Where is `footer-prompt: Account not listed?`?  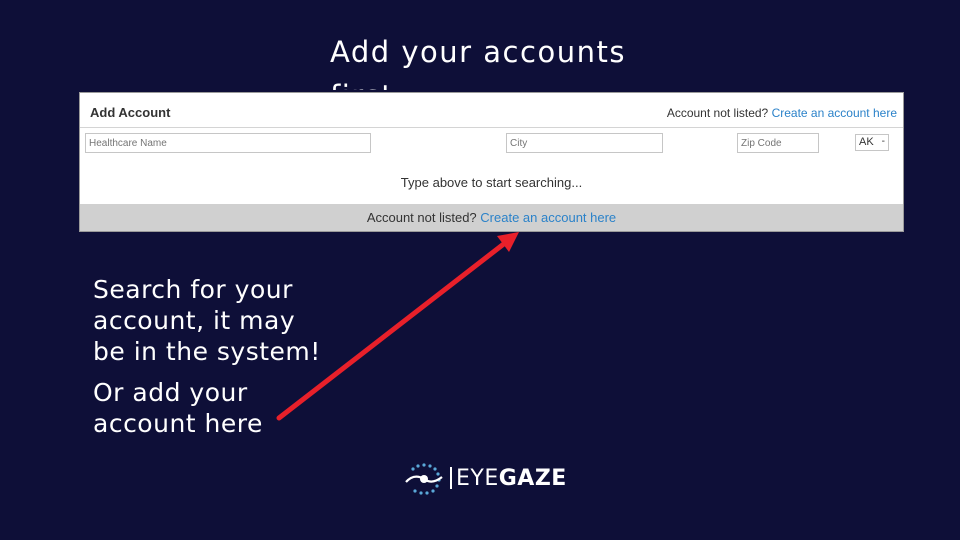
footer-prompt: Account not listed? is located at coordinates (421, 217).